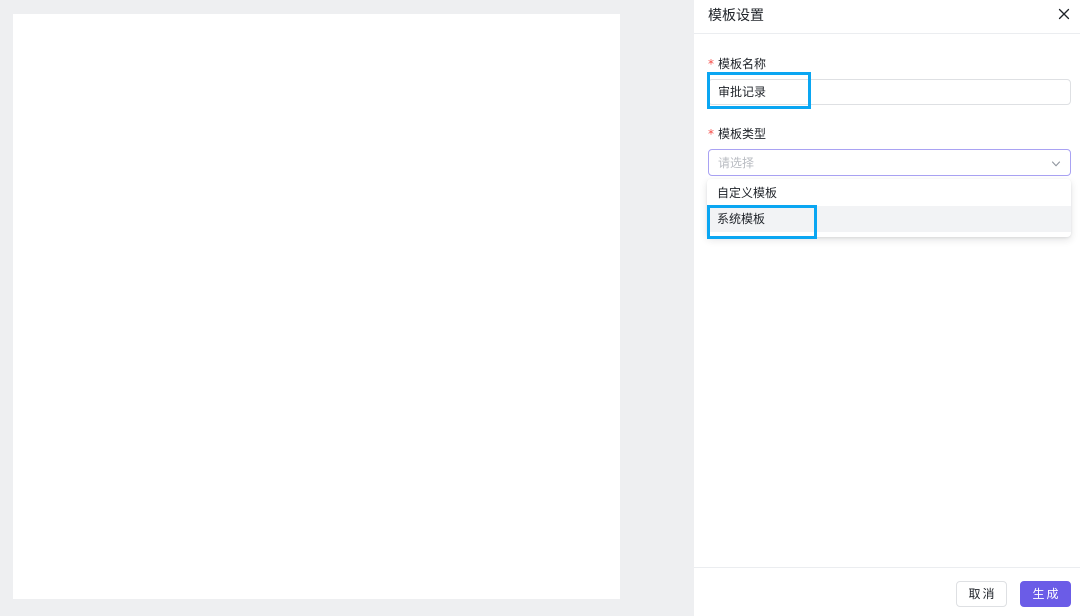 The image size is (1080, 616). Describe the element at coordinates (887, 17) in the screenshot. I see `drawer-header: 模板设置` at that location.